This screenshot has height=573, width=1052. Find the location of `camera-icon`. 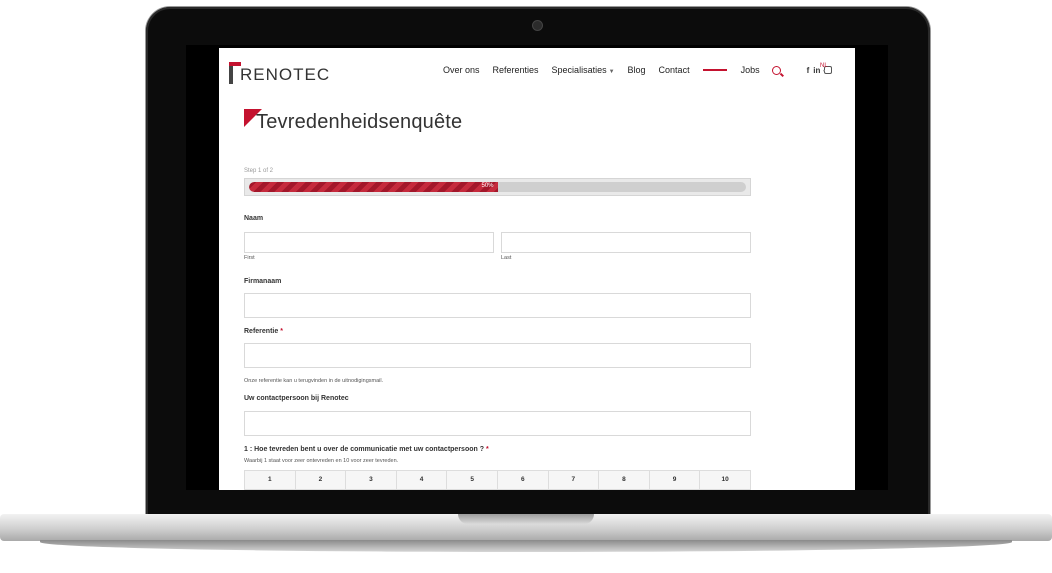

camera-icon is located at coordinates (537, 25).